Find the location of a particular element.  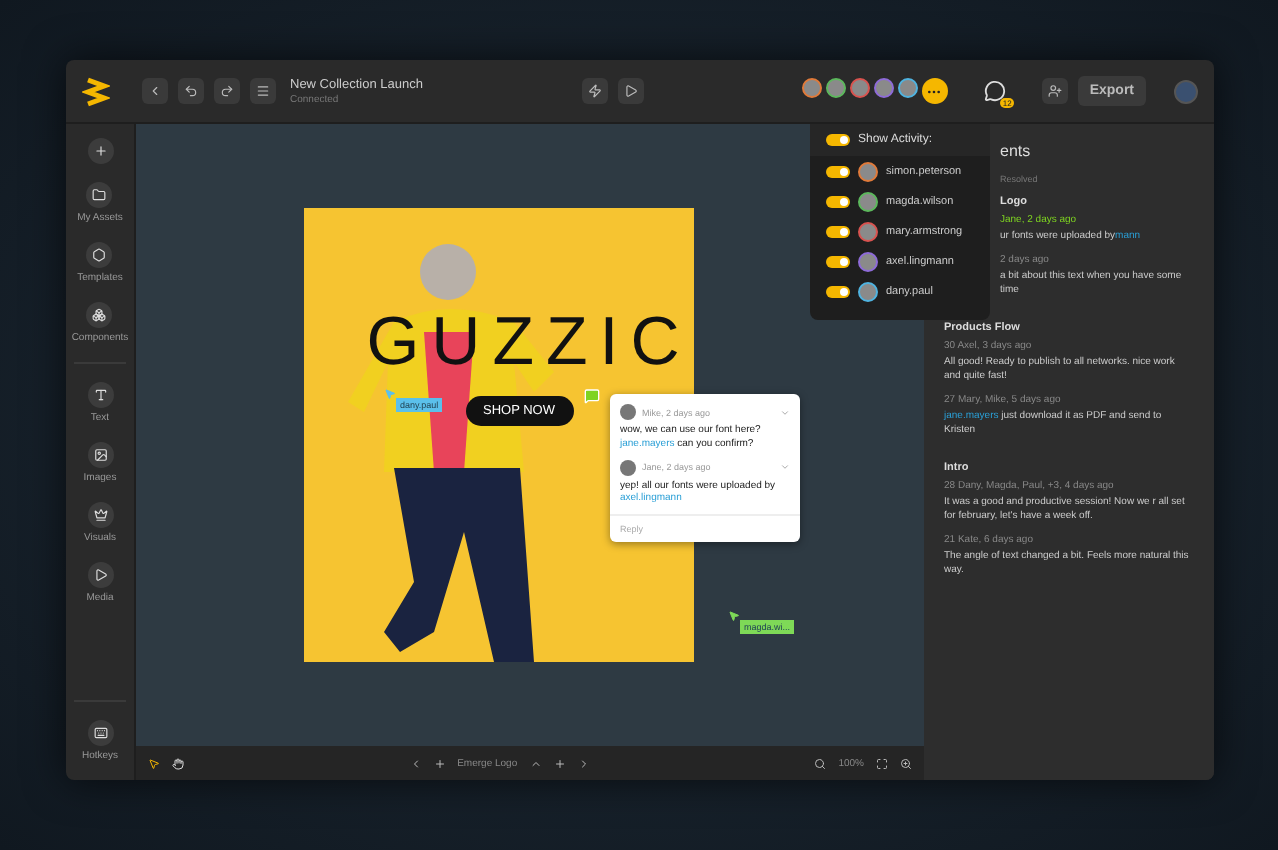

zoom-in-icon is located at coordinates (906, 763).